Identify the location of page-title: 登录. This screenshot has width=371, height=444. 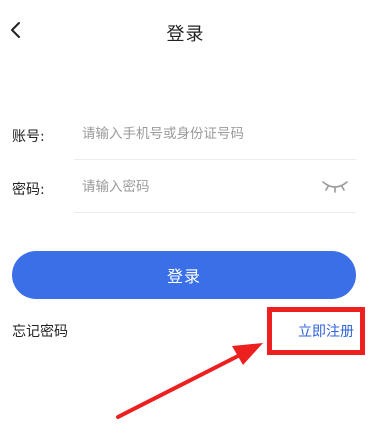
(185, 34).